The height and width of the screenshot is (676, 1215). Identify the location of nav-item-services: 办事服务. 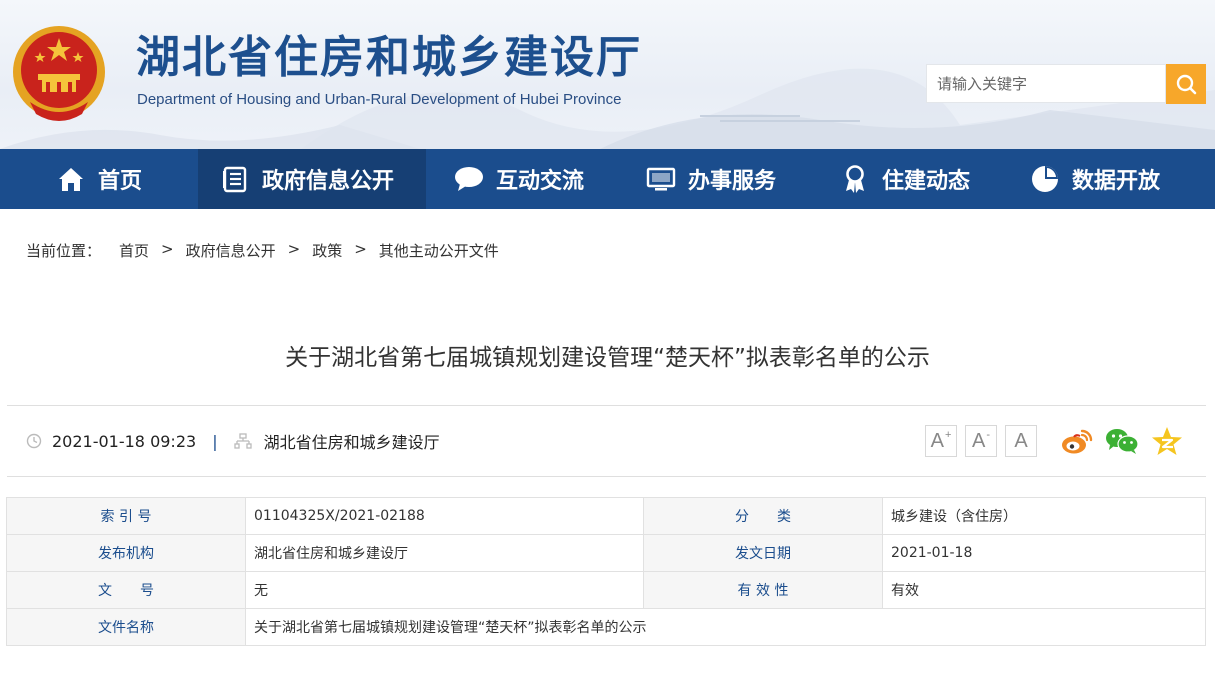
(711, 179).